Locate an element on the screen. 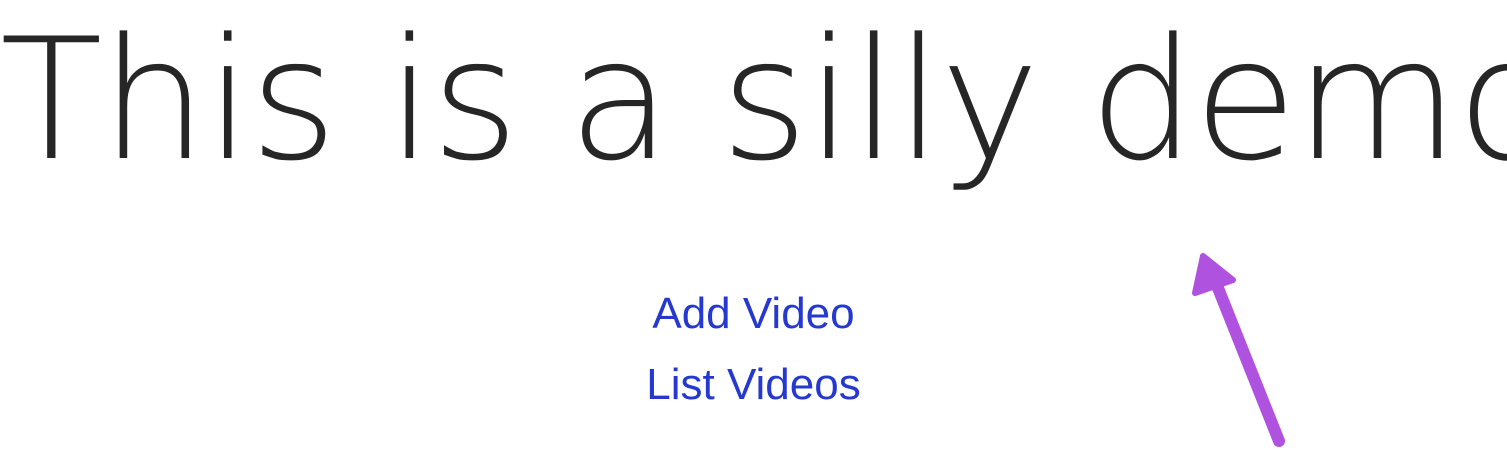  add-video-label: Add Video is located at coordinates (753, 313).